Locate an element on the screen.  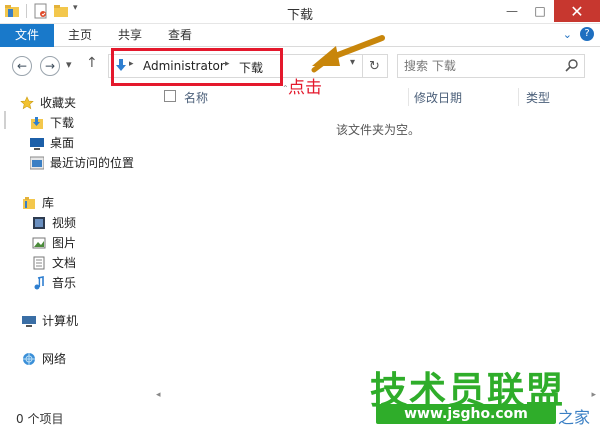
sidebar-item-recent-places: 最近访问的位置 is located at coordinates (82, 162).